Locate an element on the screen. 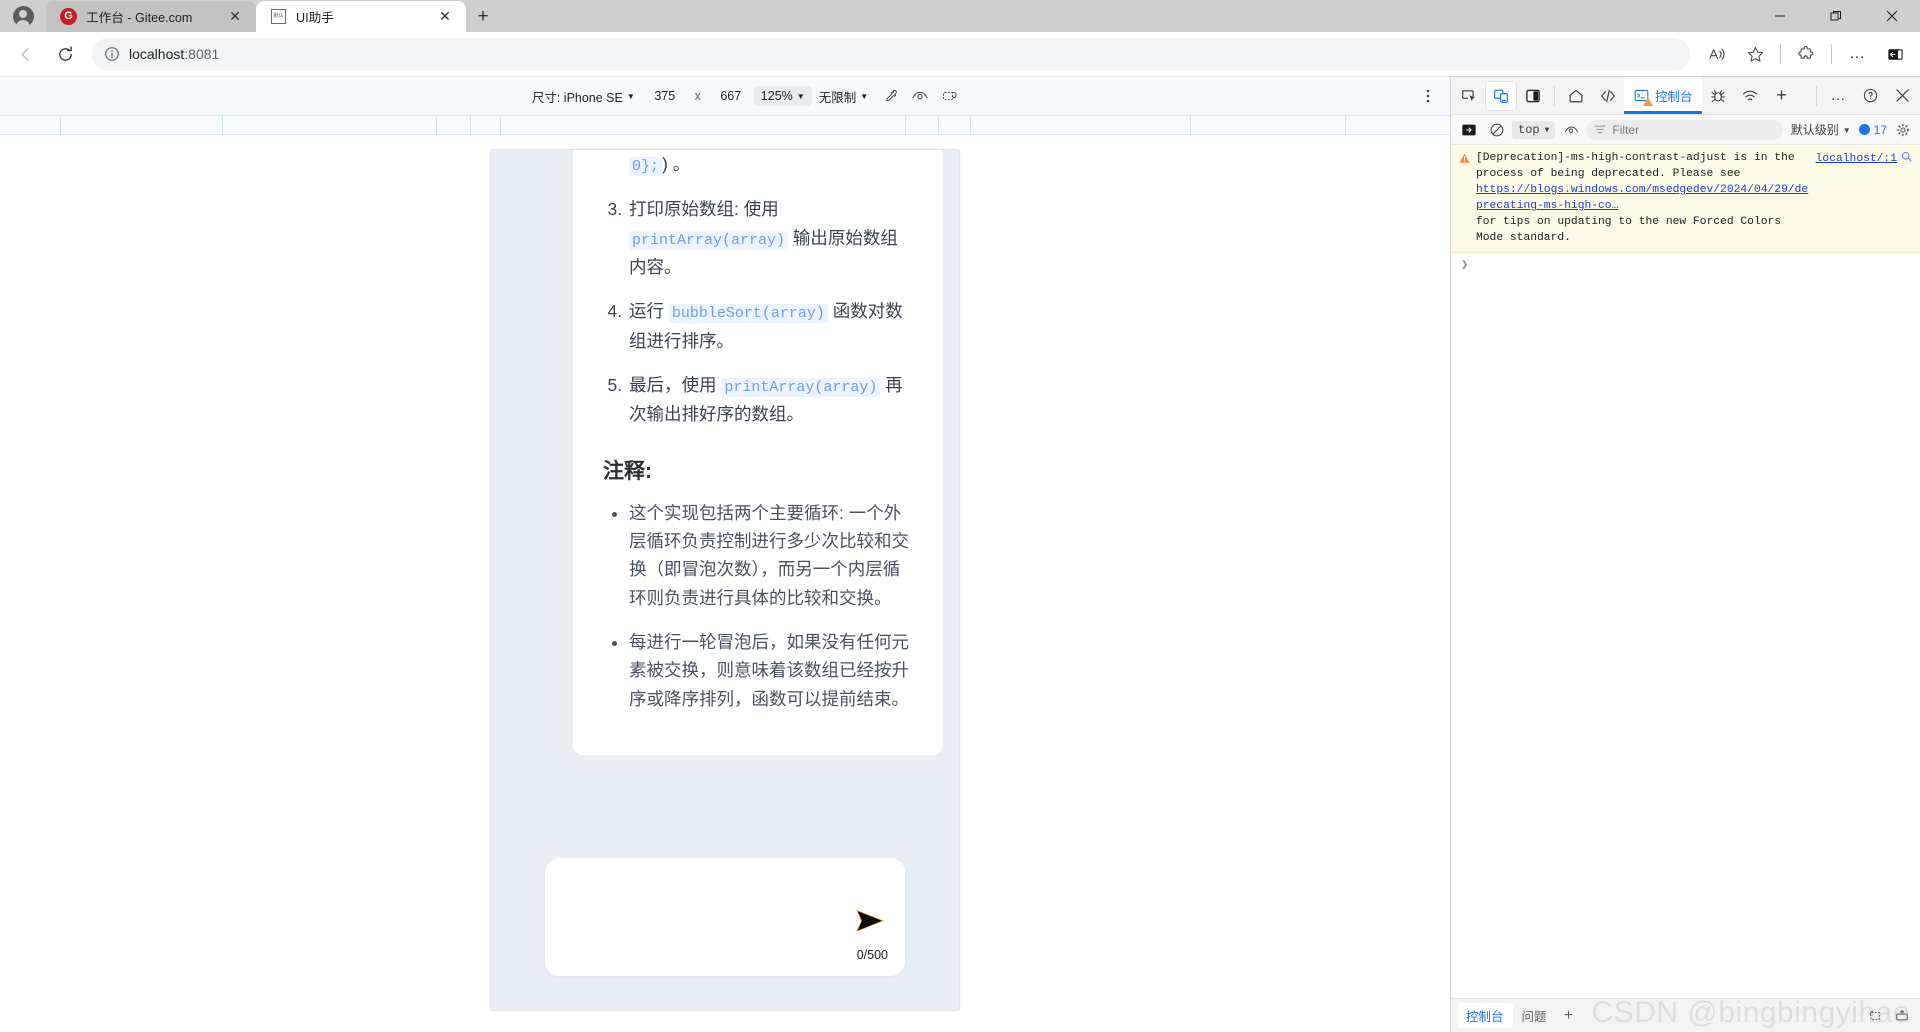  add-panel-icon: + is located at coordinates (1782, 96).